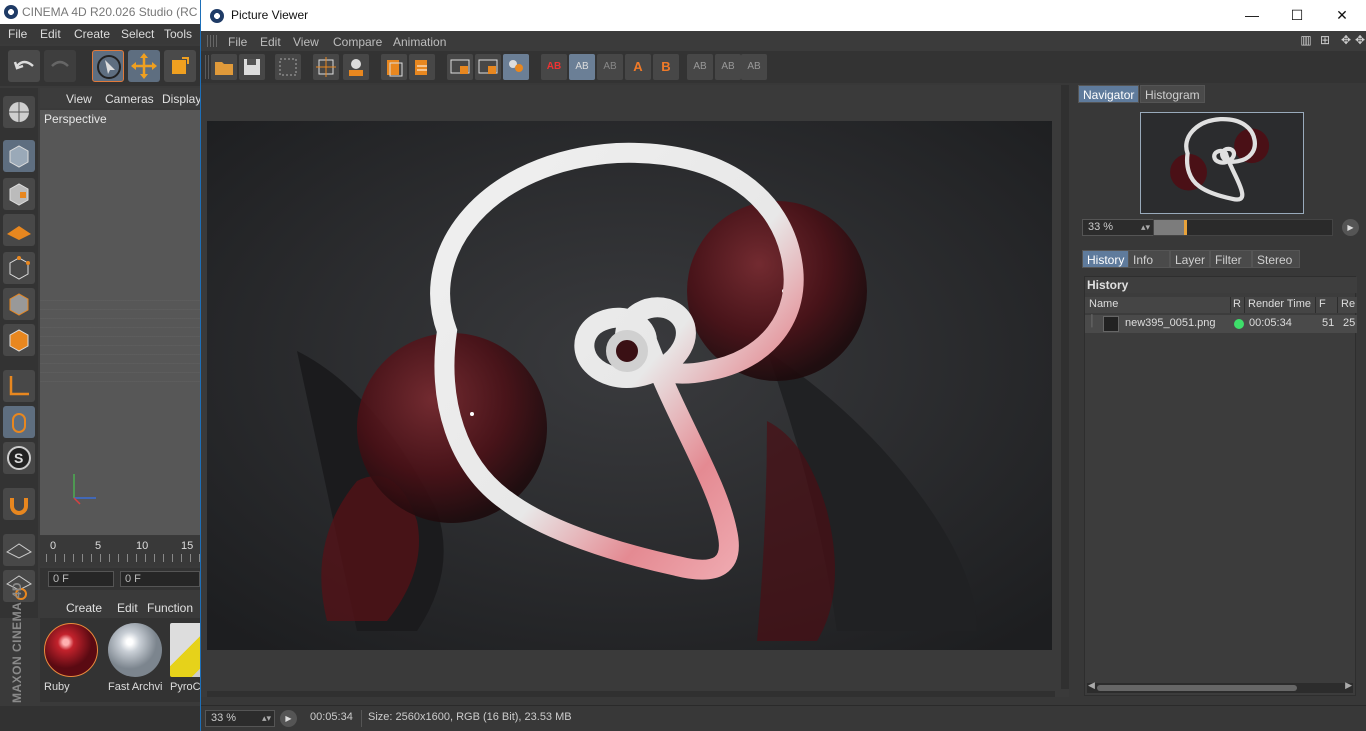 The width and height of the screenshot is (1366, 731). I want to click on tab-filter: Filter, so click(1231, 259).